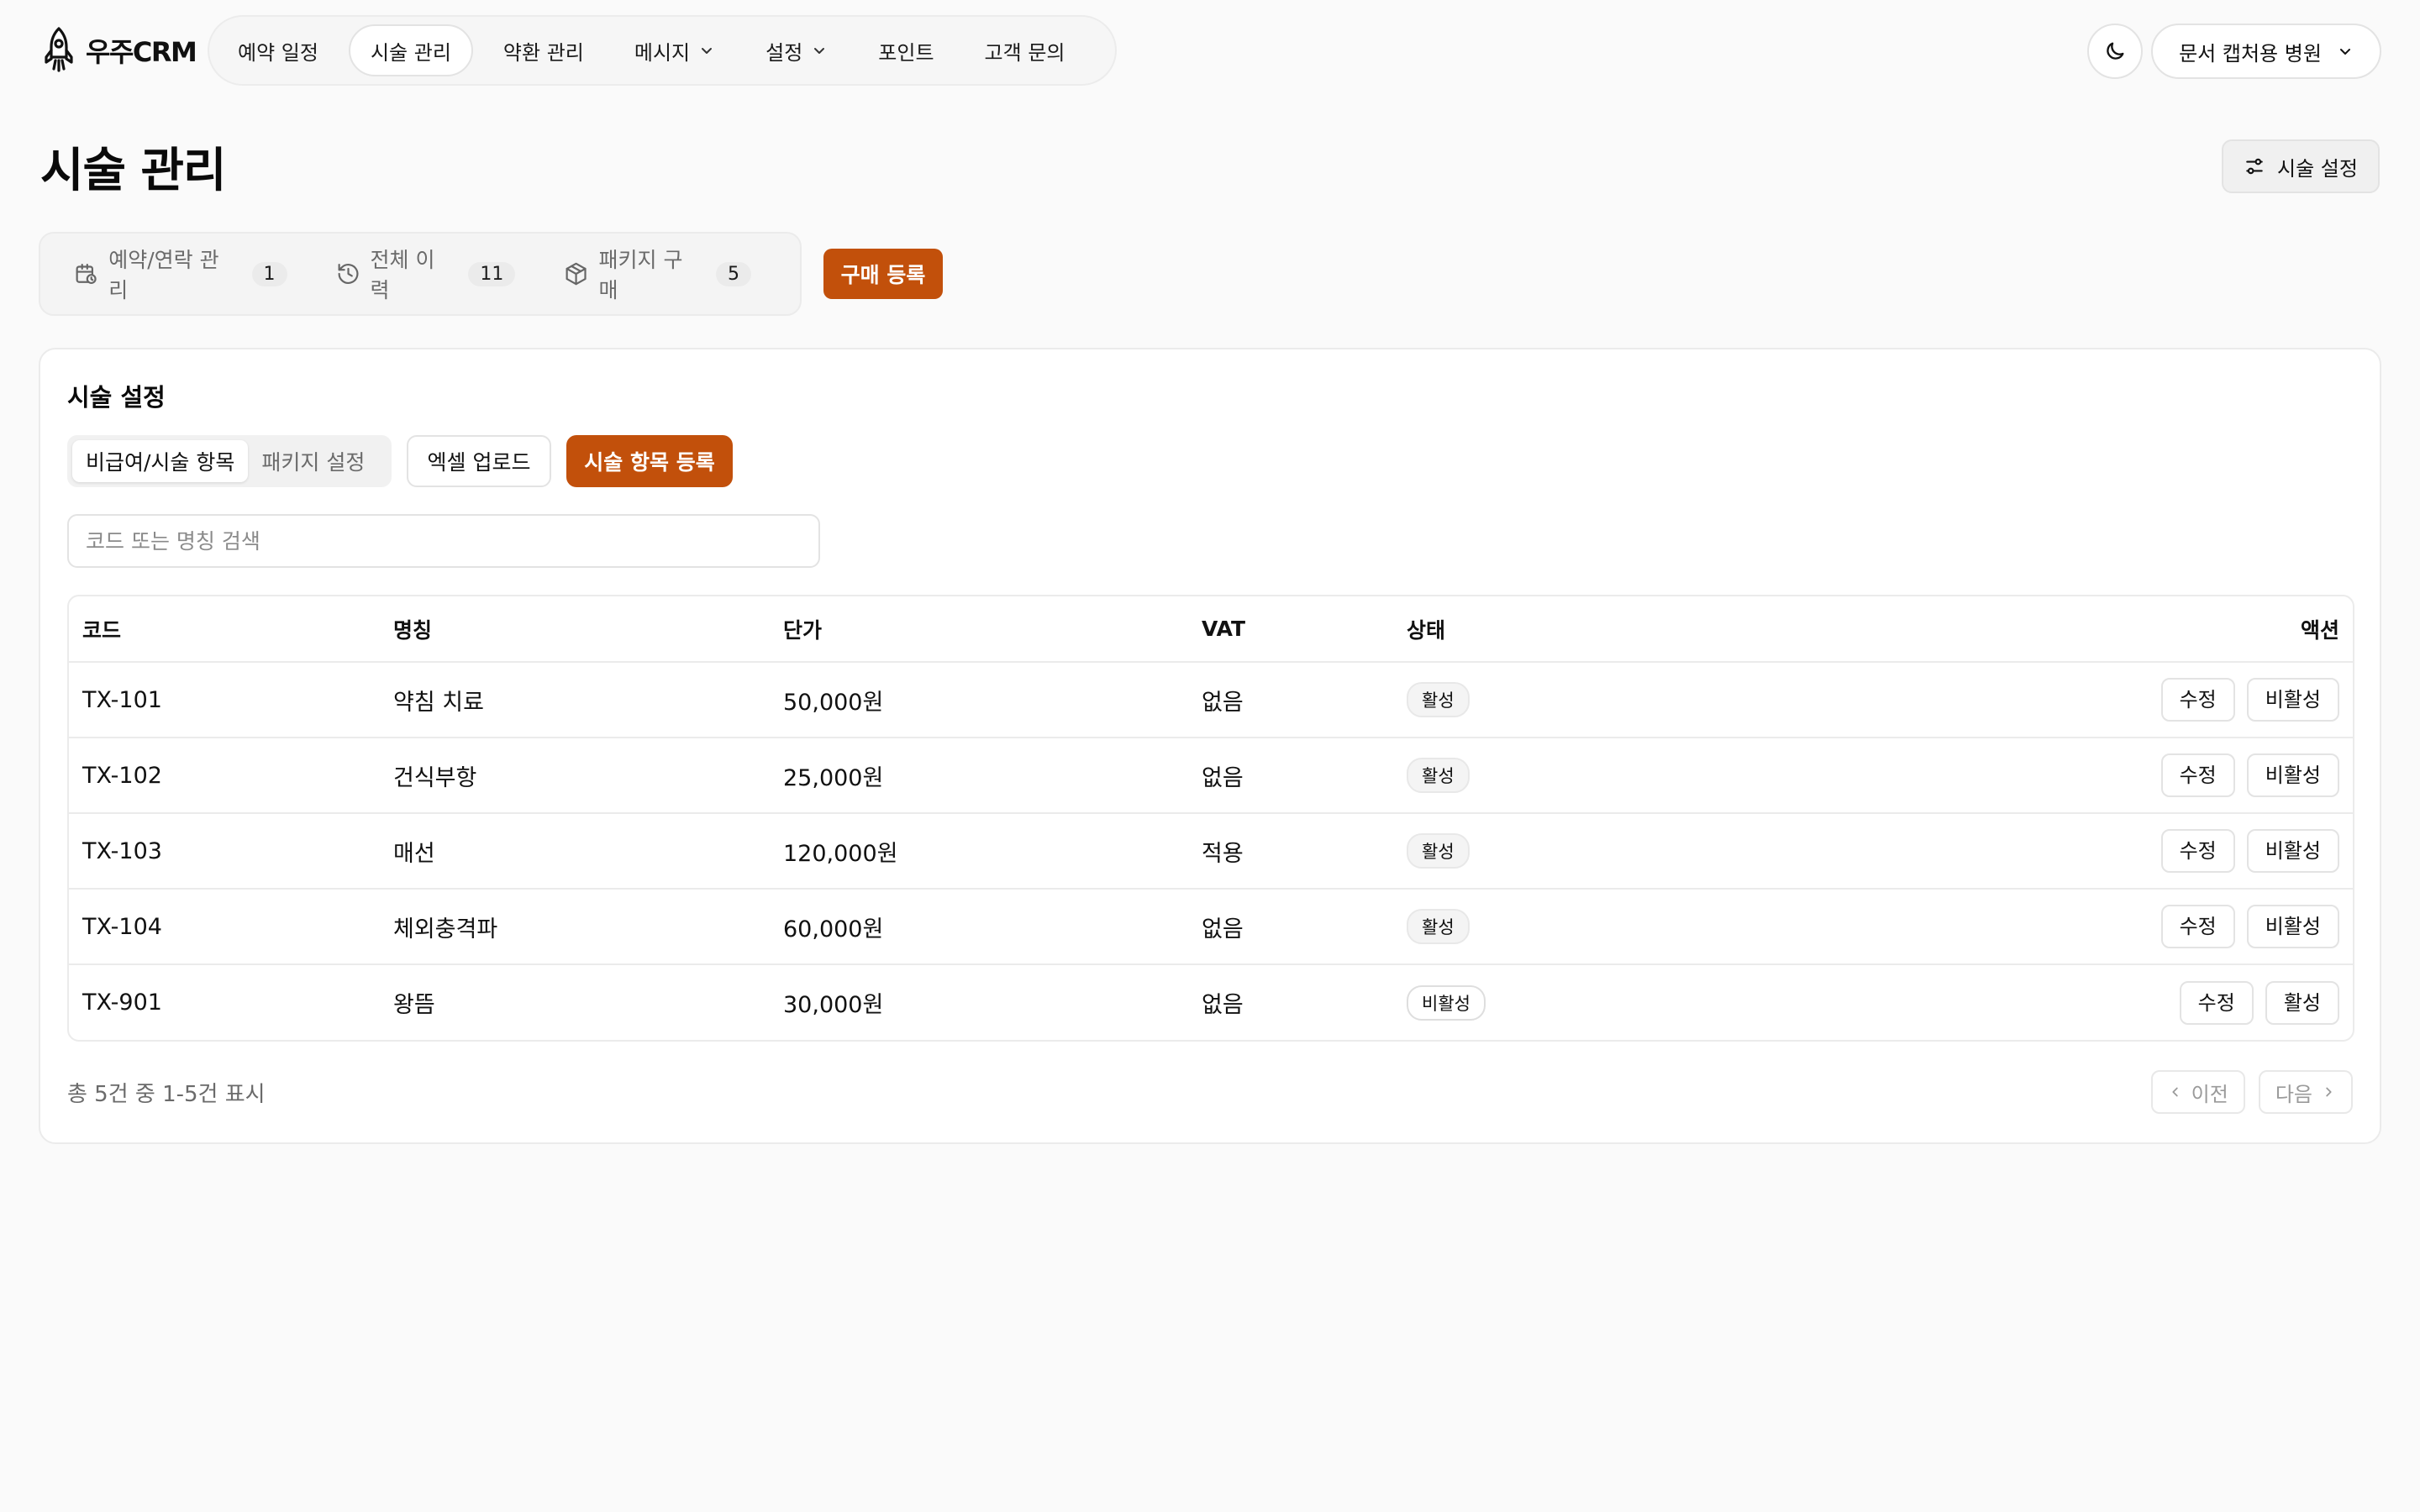 This screenshot has height=1512, width=2420. Describe the element at coordinates (269, 273) in the screenshot. I see `count-badge: 1` at that location.